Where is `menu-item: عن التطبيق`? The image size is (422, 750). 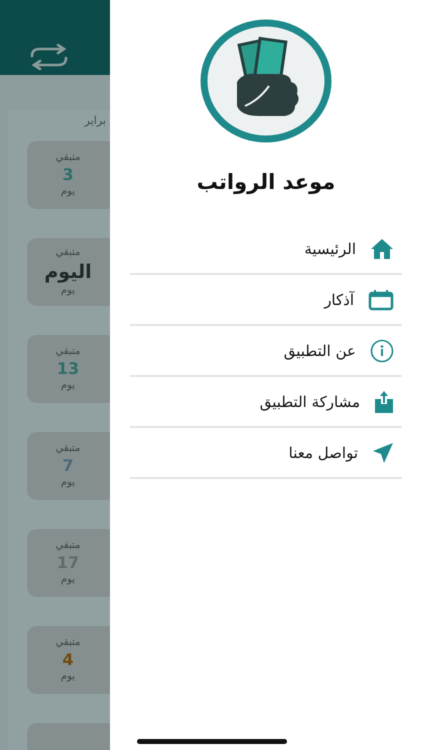 menu-item: عن التطبيق is located at coordinates (266, 351).